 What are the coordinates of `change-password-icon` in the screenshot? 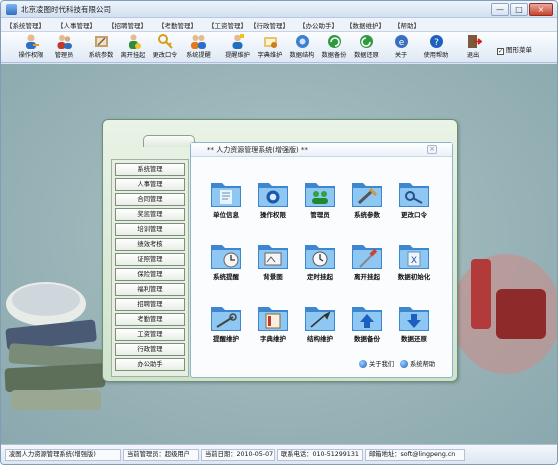 It's located at (414, 195).